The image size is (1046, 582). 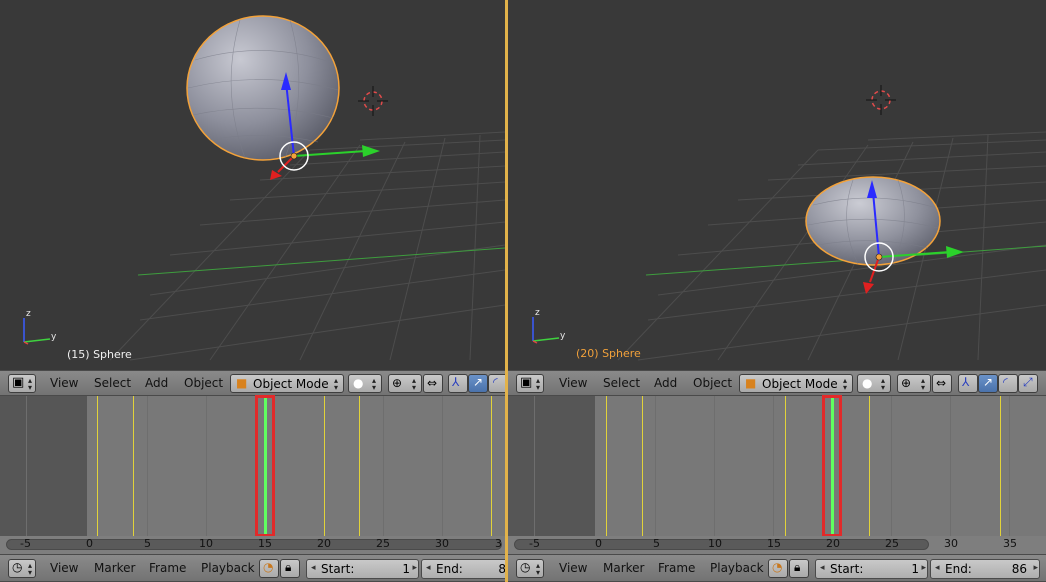 What do you see at coordinates (985, 569) in the screenshot?
I see `end-frame-field: ◂ End: 86 ▸` at bounding box center [985, 569].